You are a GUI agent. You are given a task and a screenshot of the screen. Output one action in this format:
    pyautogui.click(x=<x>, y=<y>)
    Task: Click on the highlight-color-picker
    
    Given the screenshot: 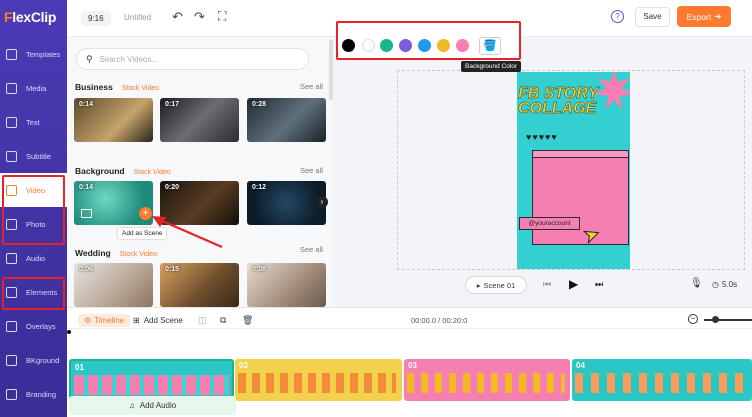 What is the action you would take?
    pyautogui.click(x=428, y=40)
    